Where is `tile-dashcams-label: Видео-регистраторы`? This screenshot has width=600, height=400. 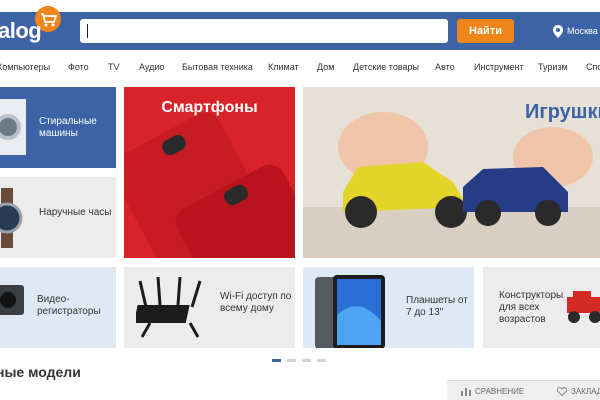
tile-dashcams-label: Видео-регистраторы is located at coordinates (69, 305).